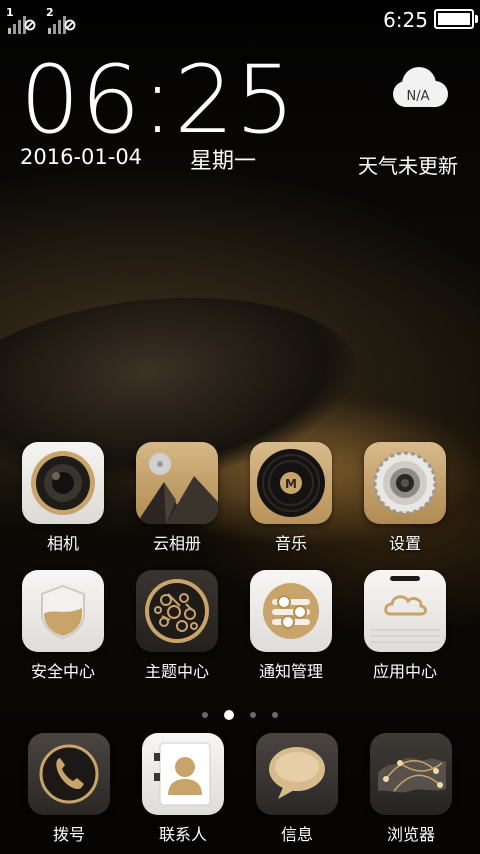  I want to click on settings-gear-icon, so click(405, 483).